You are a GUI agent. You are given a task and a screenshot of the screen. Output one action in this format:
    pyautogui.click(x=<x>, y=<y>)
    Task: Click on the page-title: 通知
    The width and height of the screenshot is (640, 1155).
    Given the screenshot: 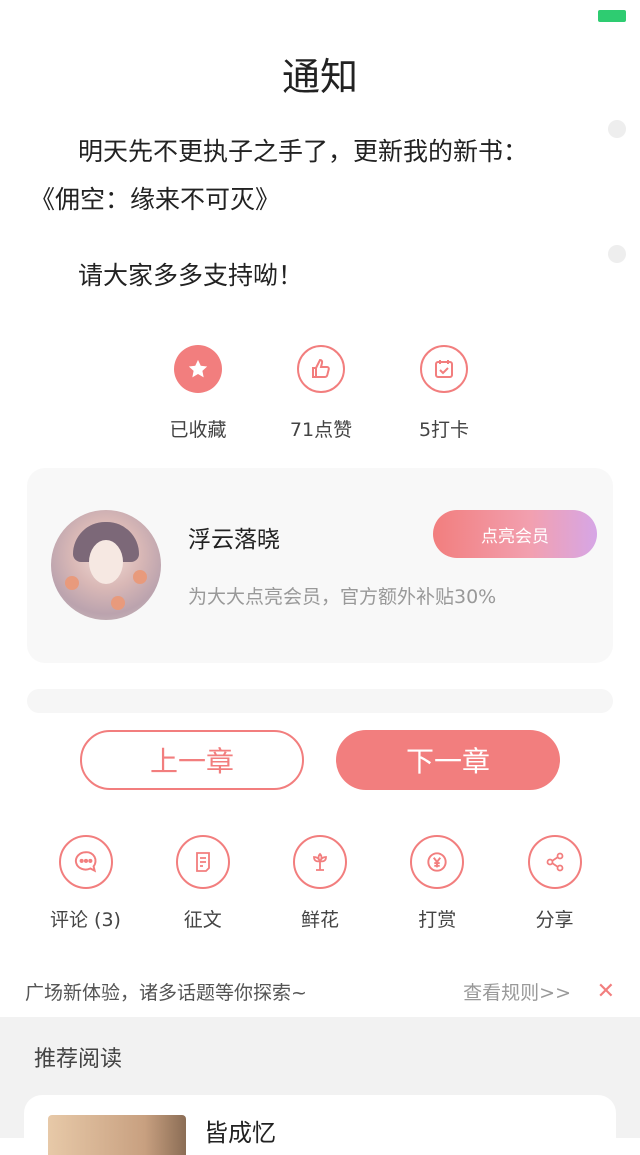 What is the action you would take?
    pyautogui.click(x=319, y=77)
    